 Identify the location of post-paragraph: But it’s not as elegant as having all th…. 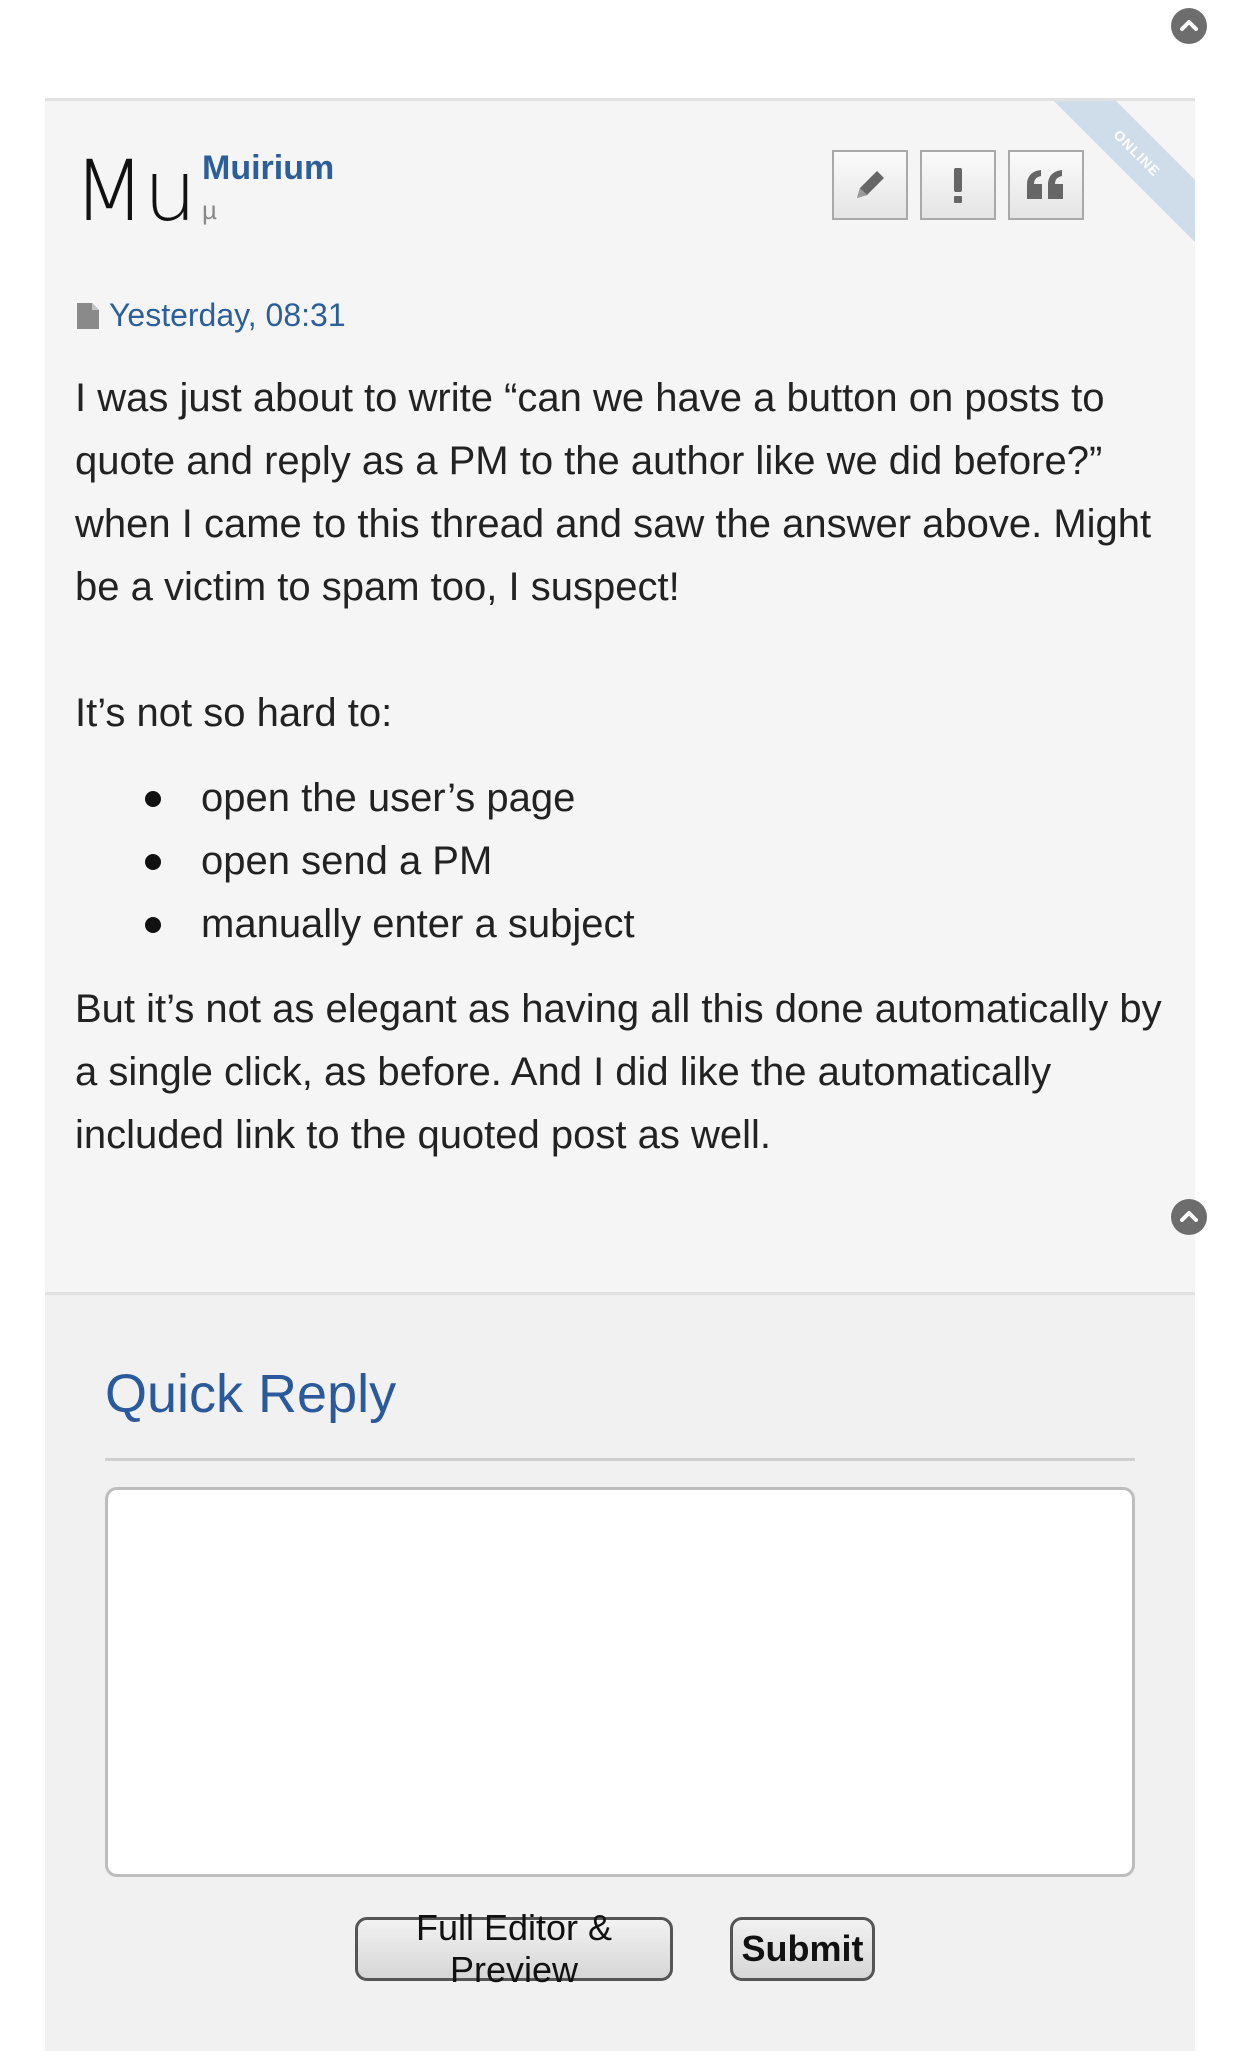
(618, 1072).